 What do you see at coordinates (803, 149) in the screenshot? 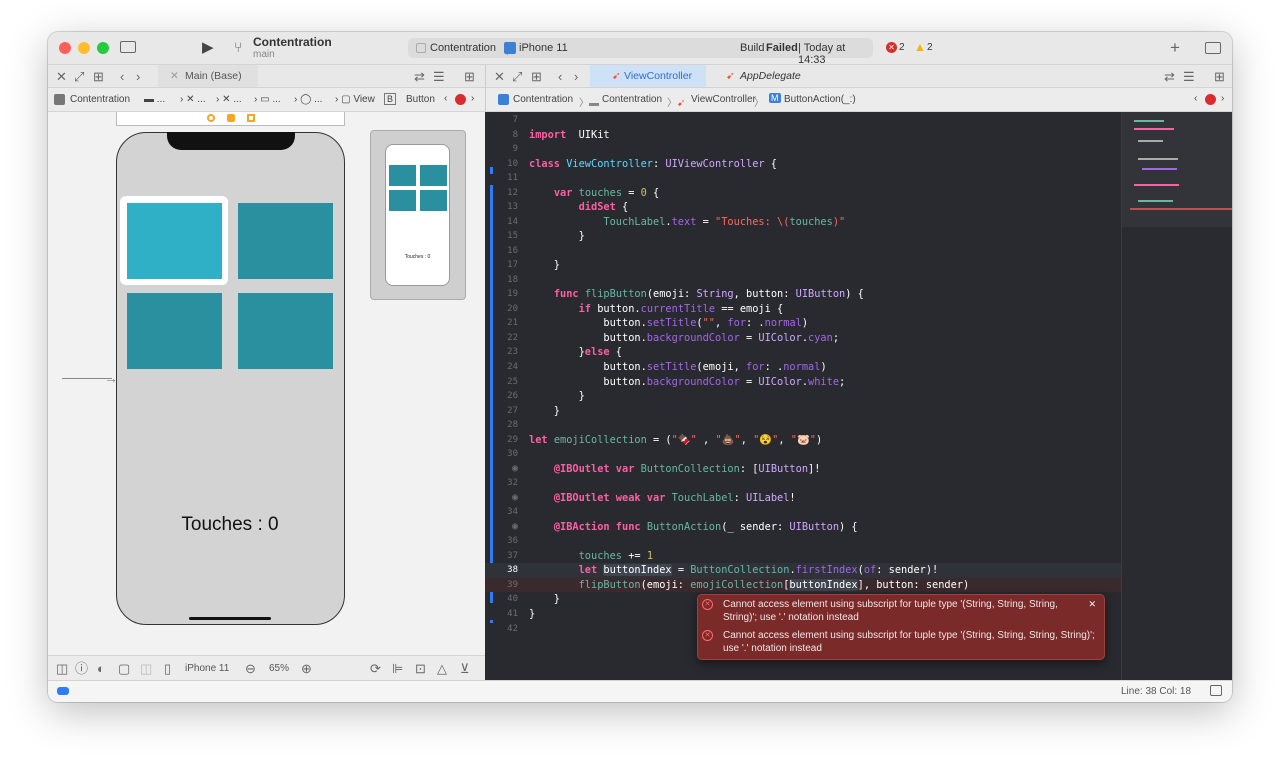
I see `code-line: 9` at bounding box center [803, 149].